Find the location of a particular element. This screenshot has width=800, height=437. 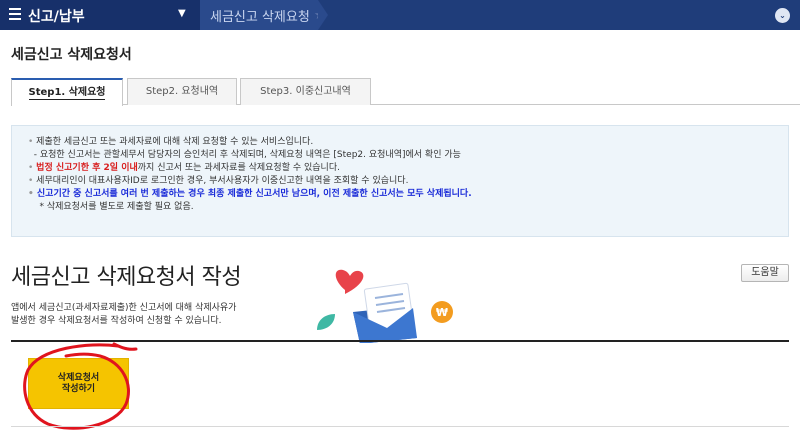

tab-step1: Step1. 삭제요청 is located at coordinates (67, 92).